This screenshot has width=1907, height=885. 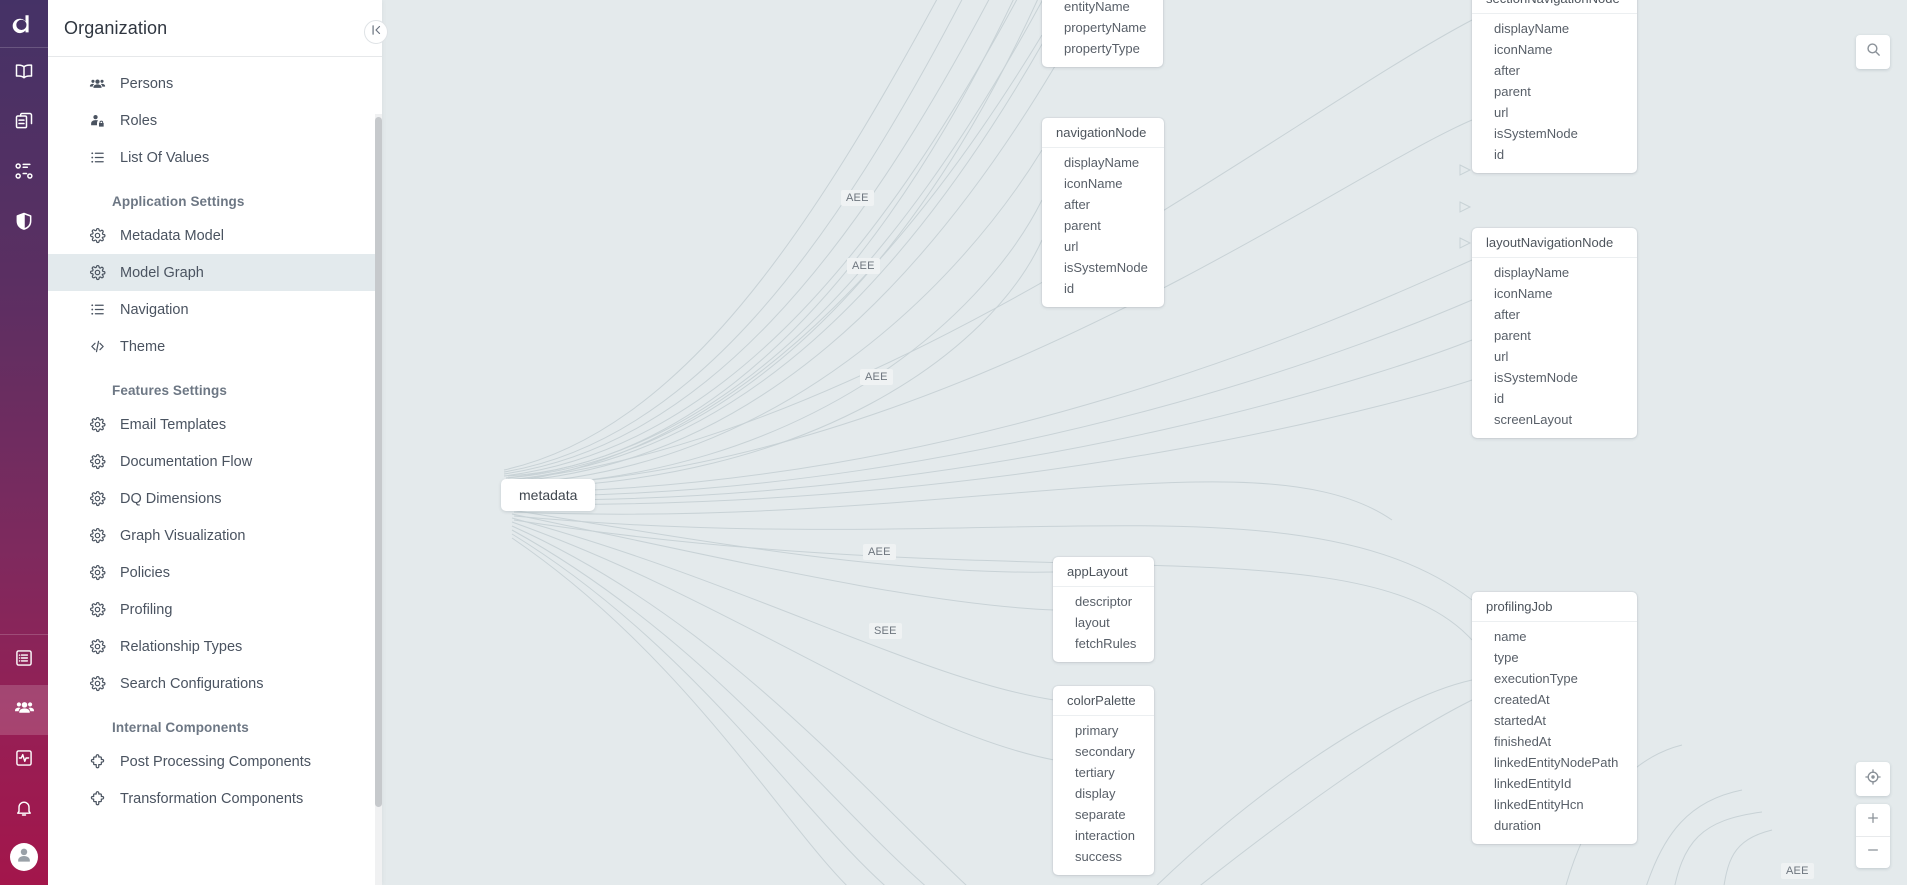 What do you see at coordinates (548, 495) in the screenshot?
I see `graph-node-metadata: metadata` at bounding box center [548, 495].